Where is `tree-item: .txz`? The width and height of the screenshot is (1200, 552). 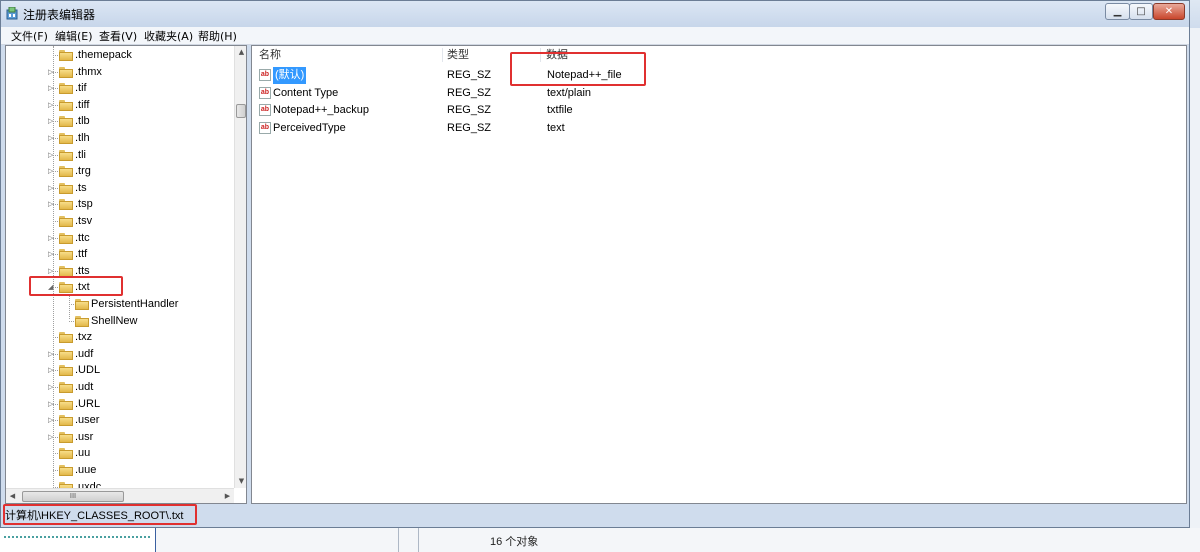 tree-item: .txz is located at coordinates (119, 337).